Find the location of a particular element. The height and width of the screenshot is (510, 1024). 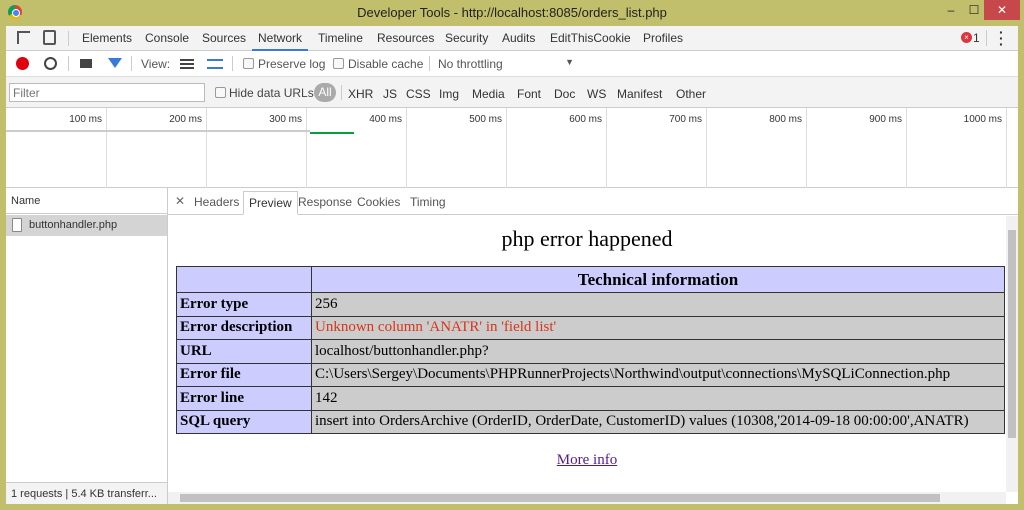

tab-network: Network is located at coordinates (280, 38).